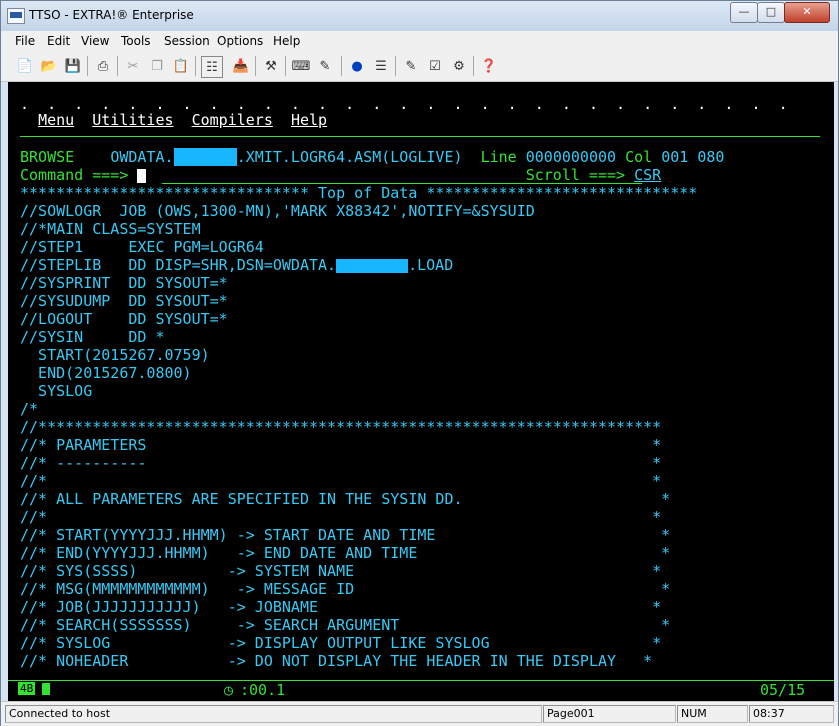  I want to click on menu-edit: Edit, so click(58, 41).